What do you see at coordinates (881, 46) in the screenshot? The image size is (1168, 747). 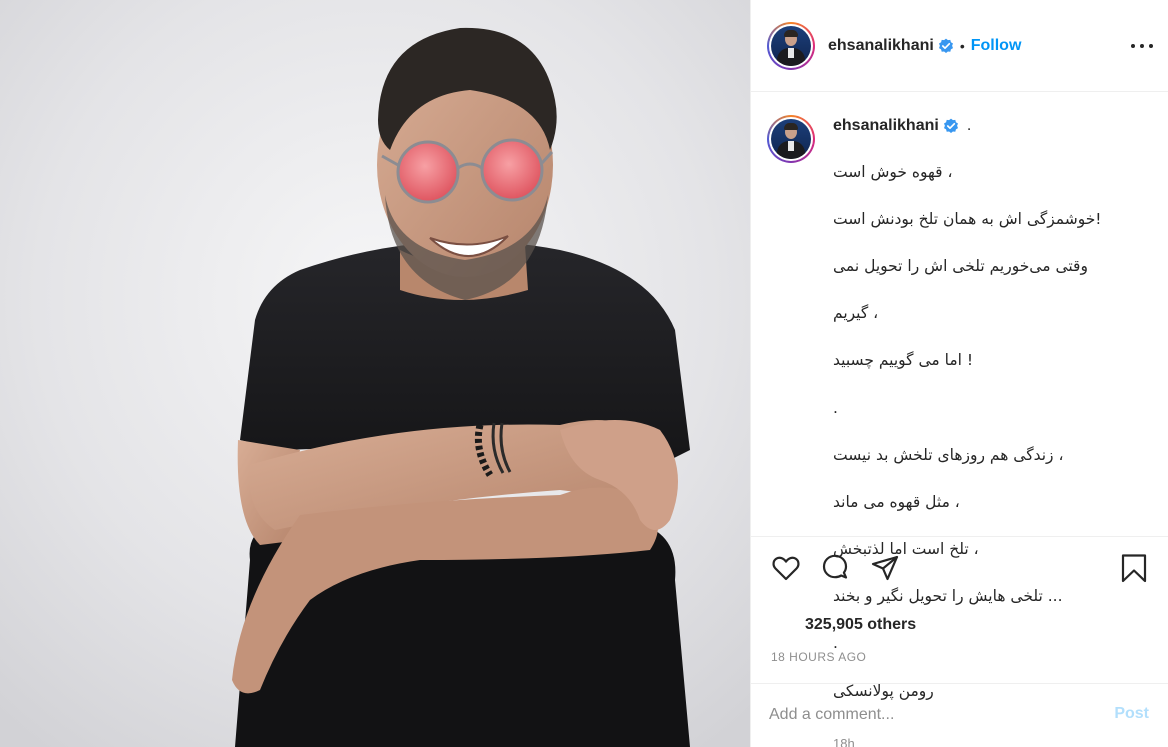 I see `username-link: ehsanalikhani` at bounding box center [881, 46].